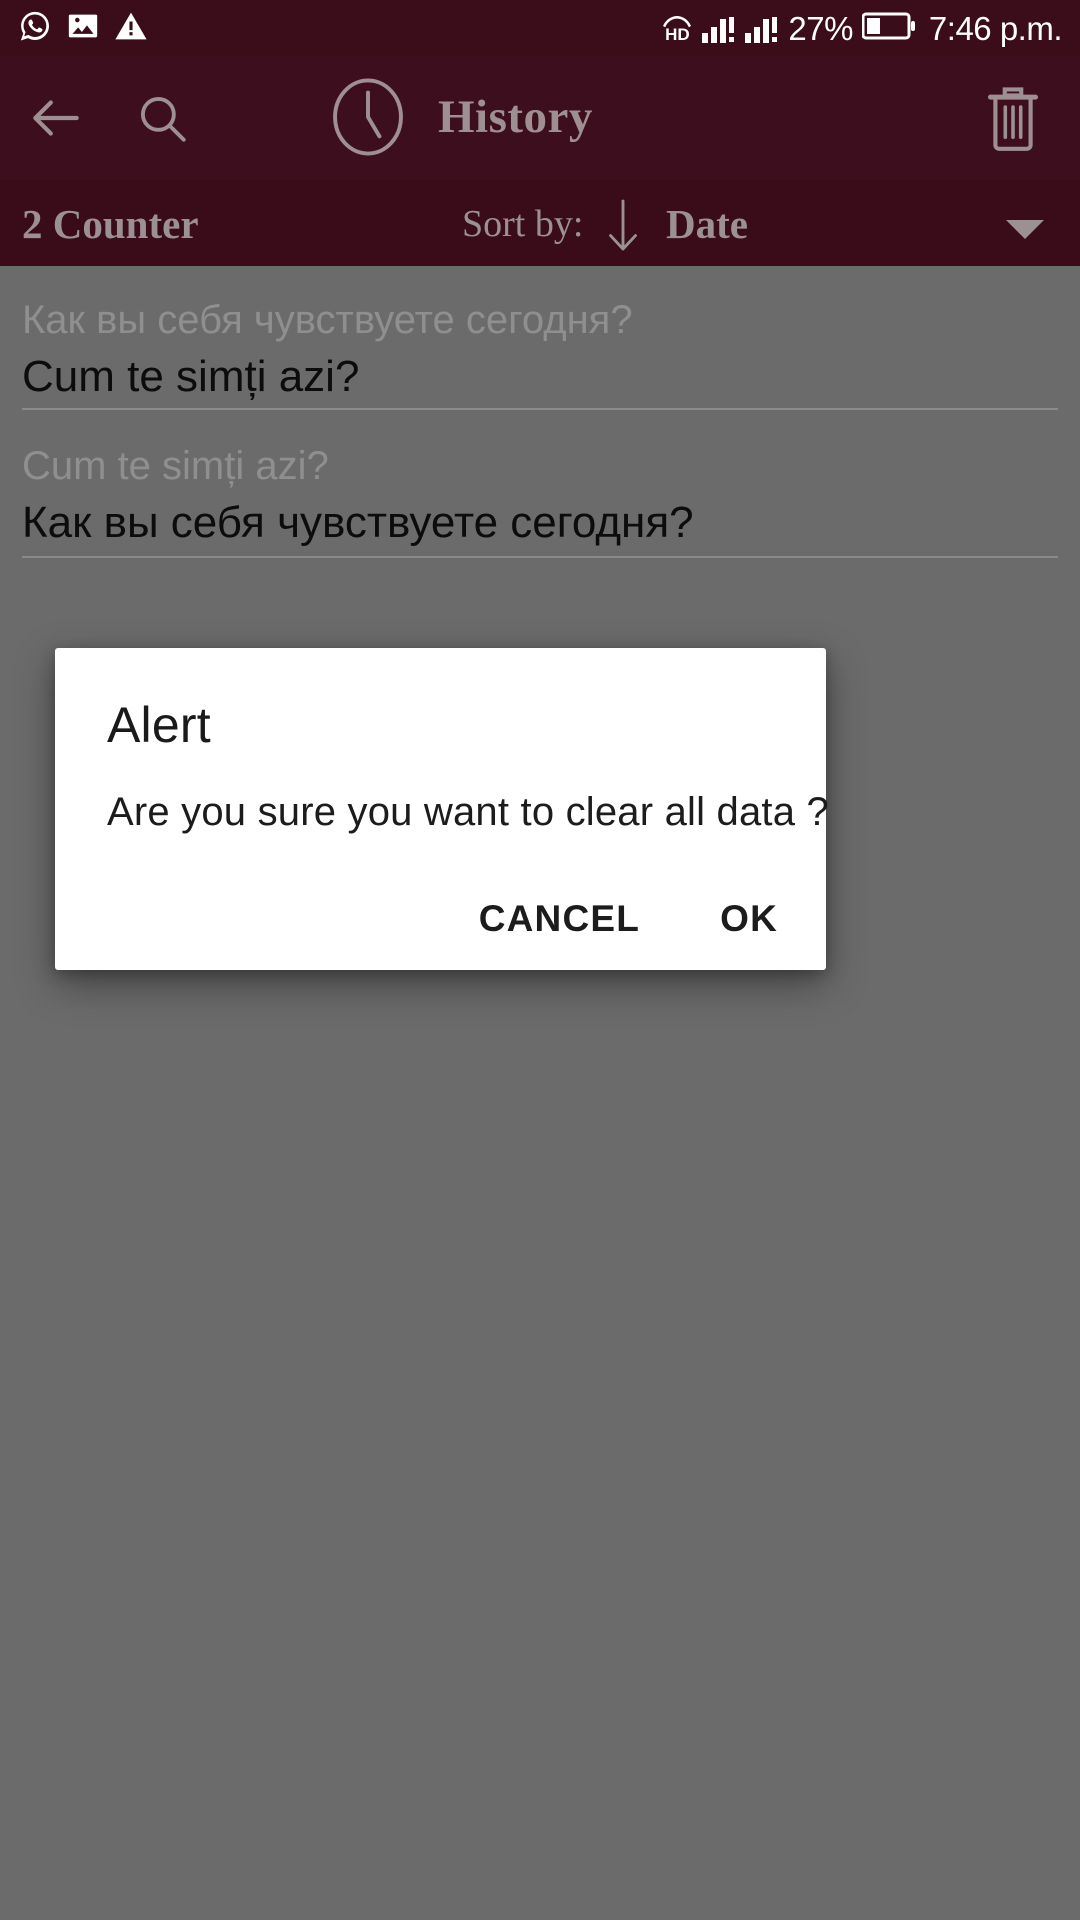  I want to click on dialog-actions: CANCEL OK, so click(628, 919).